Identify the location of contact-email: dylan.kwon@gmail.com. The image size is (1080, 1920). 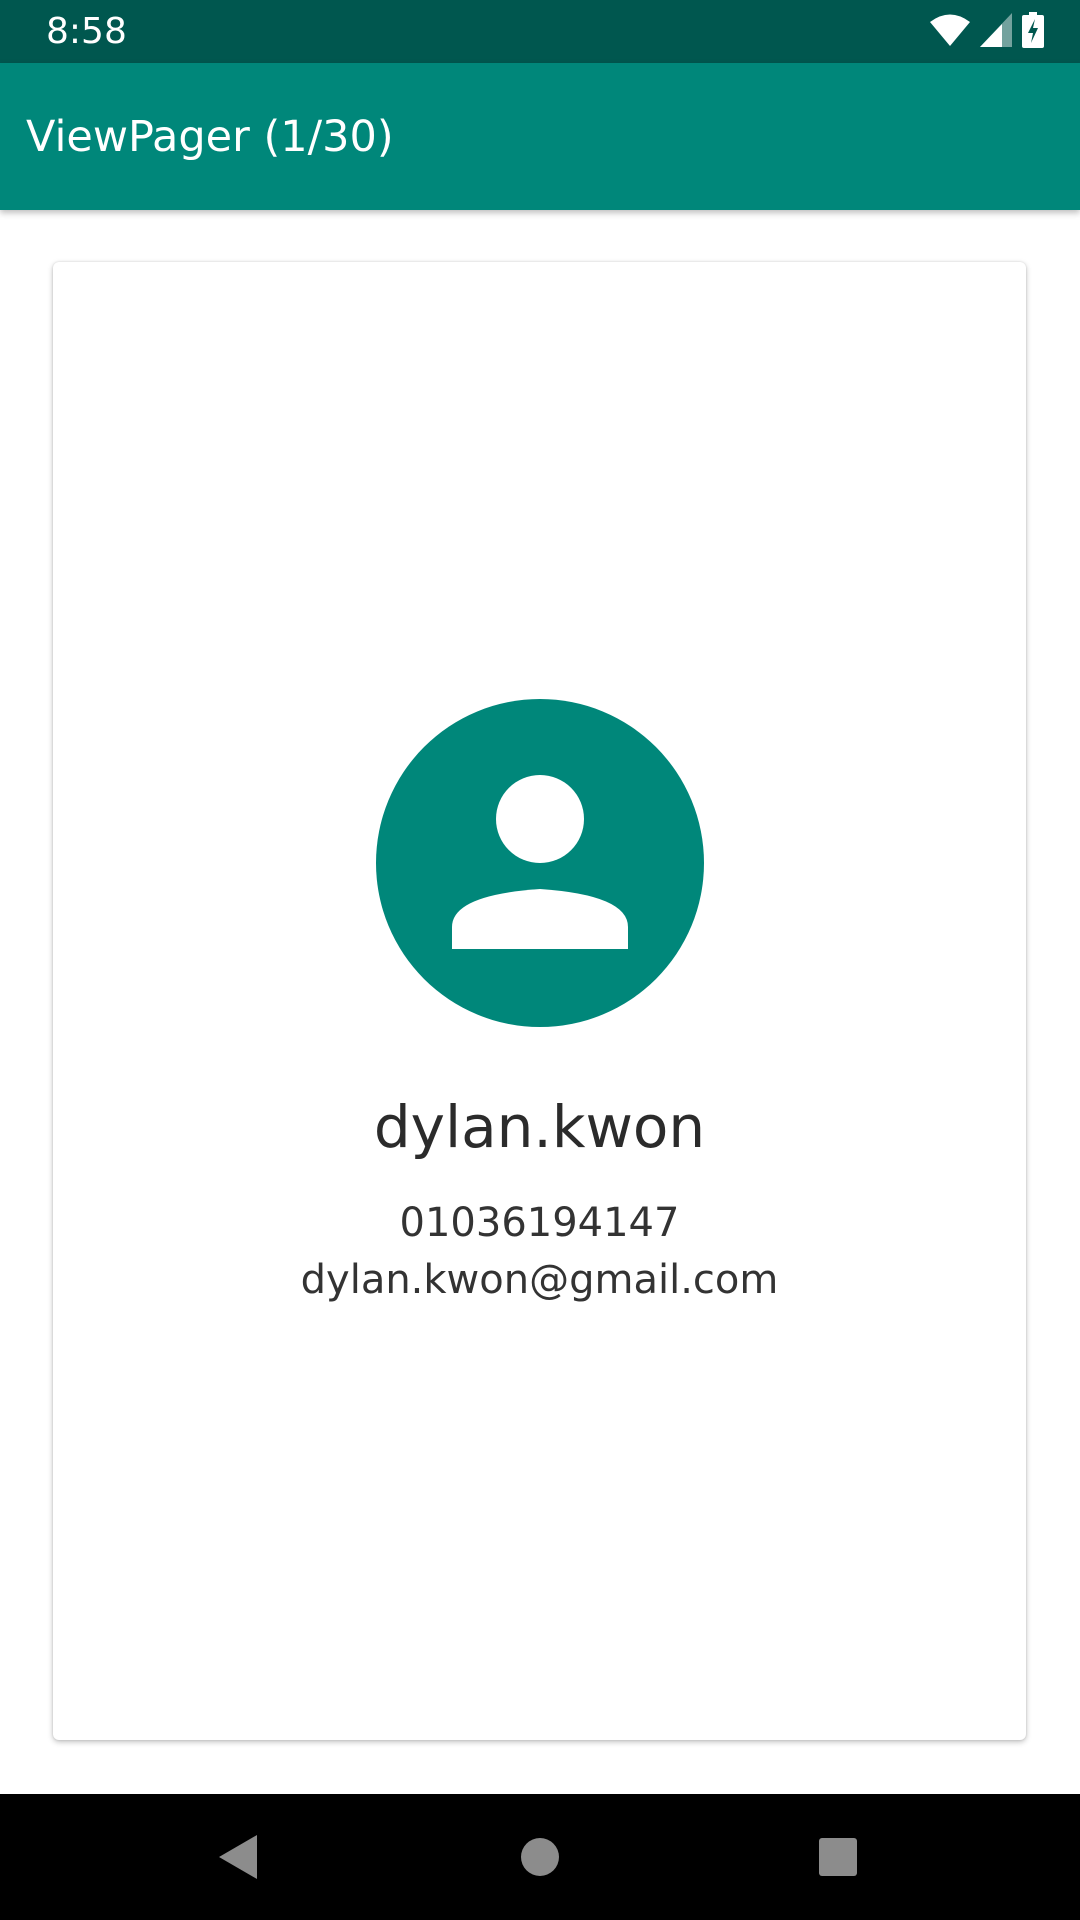
(539, 1280).